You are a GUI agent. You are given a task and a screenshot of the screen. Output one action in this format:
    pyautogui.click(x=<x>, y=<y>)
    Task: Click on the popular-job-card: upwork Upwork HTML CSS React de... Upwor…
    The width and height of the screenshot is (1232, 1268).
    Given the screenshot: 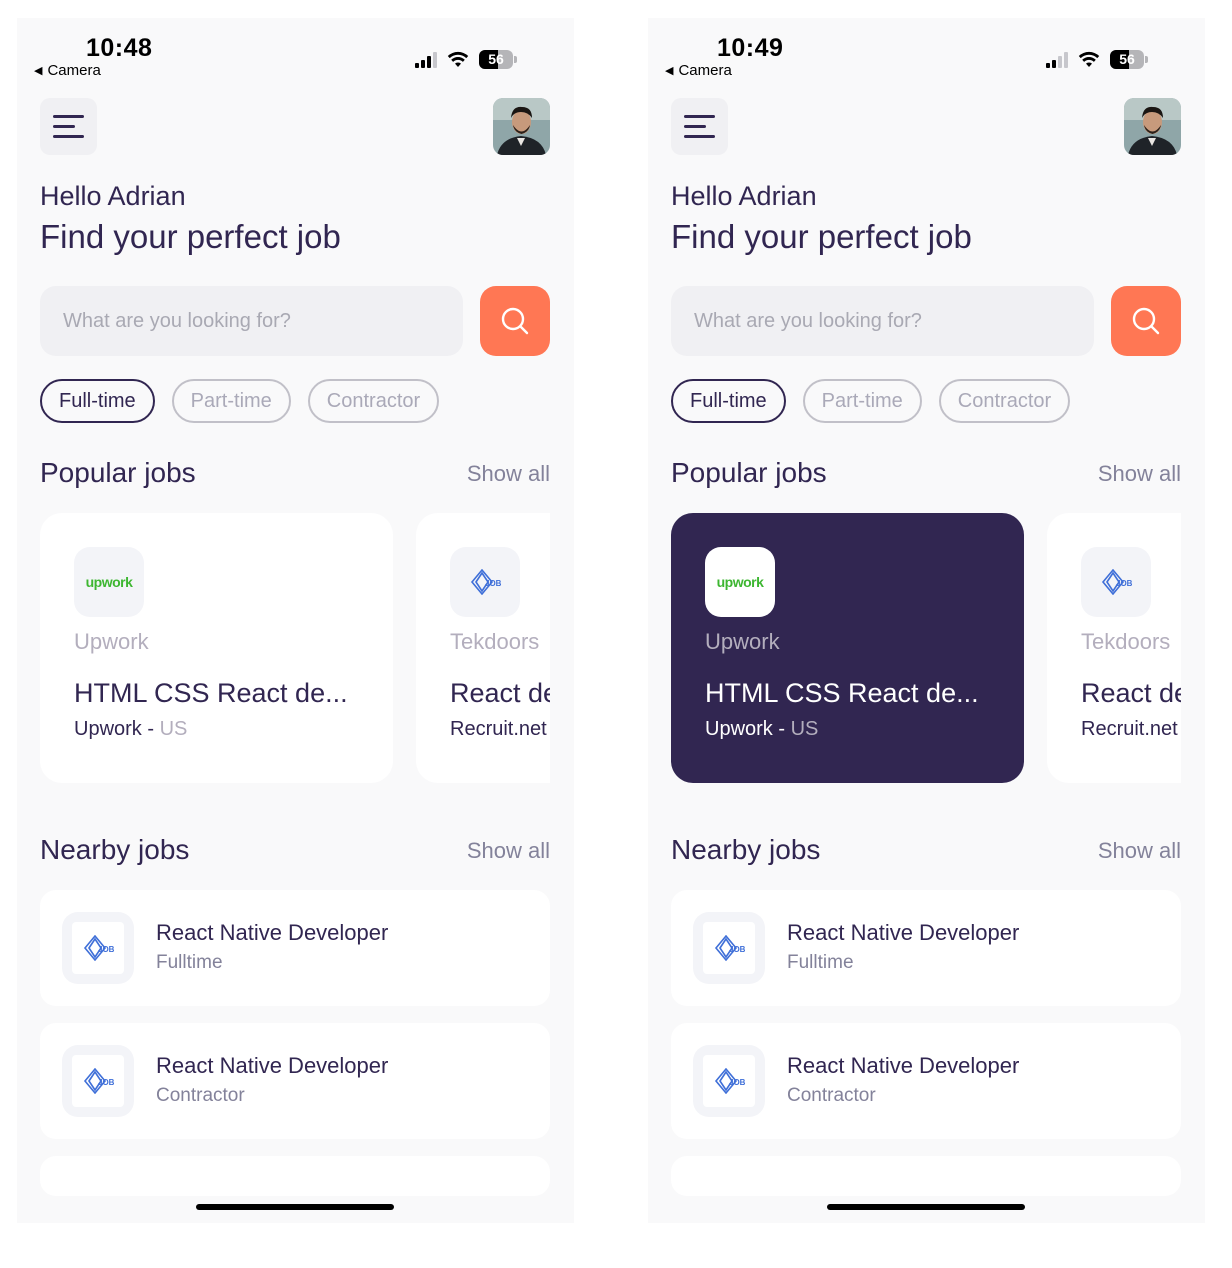 What is the action you would take?
    pyautogui.click(x=216, y=648)
    